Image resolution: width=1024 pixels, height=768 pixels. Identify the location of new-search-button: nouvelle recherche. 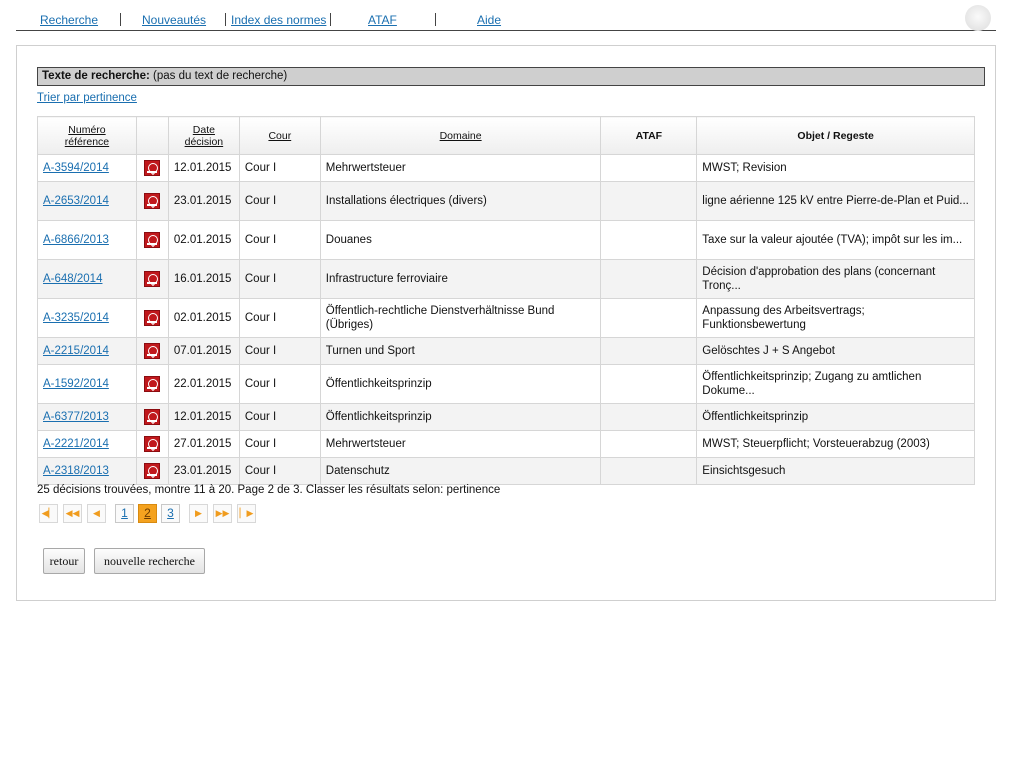
(149, 561).